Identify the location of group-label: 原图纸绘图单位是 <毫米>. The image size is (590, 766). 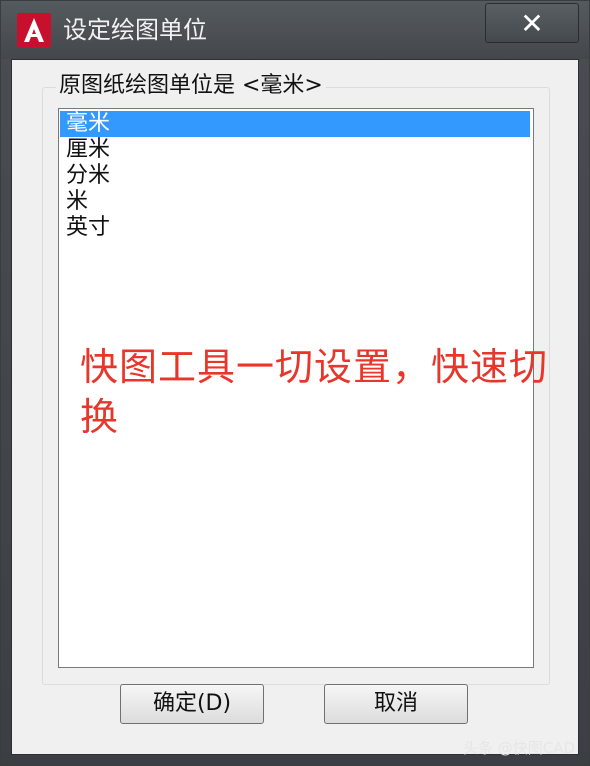
(191, 86).